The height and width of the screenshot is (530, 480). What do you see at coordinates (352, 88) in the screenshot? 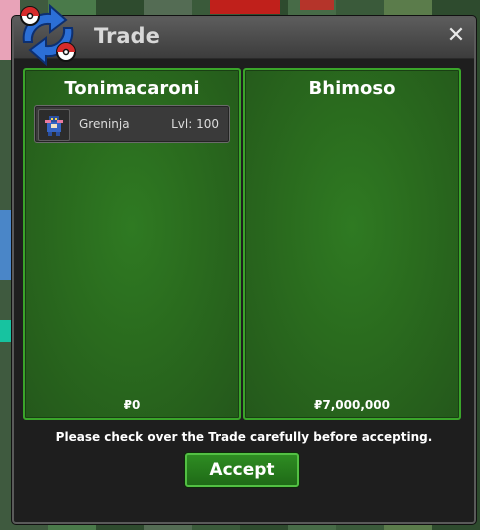
I see `trader-name: Bhimoso` at bounding box center [352, 88].